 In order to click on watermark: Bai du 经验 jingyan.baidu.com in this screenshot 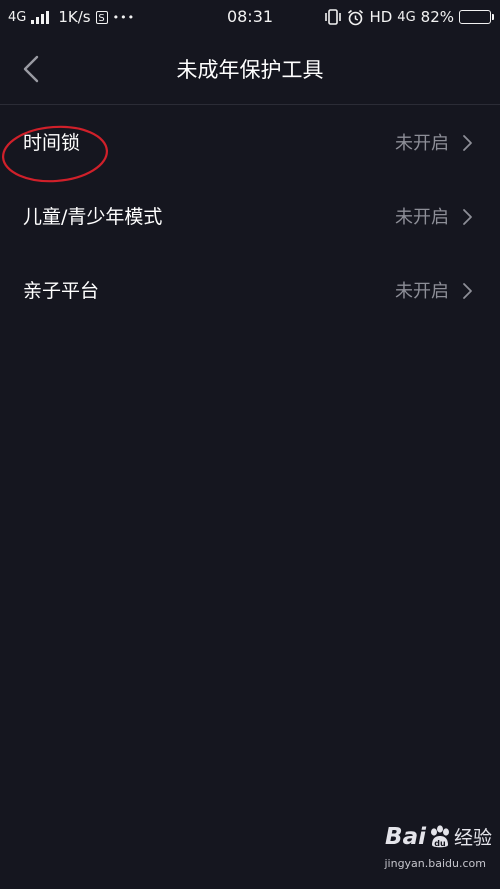, I will do `click(432, 853)`.